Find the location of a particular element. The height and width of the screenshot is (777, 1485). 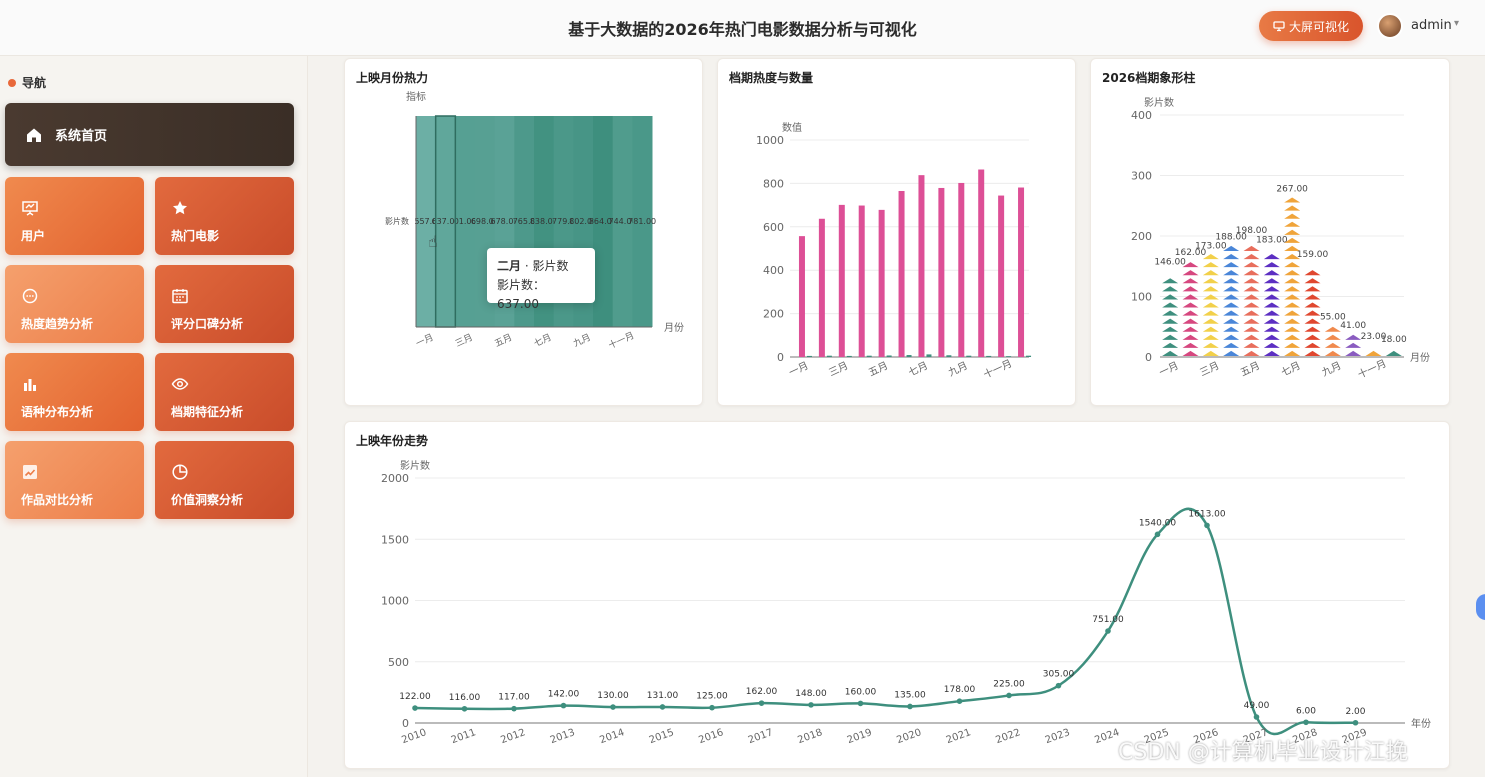

nav-header: 导航 is located at coordinates (27, 82).